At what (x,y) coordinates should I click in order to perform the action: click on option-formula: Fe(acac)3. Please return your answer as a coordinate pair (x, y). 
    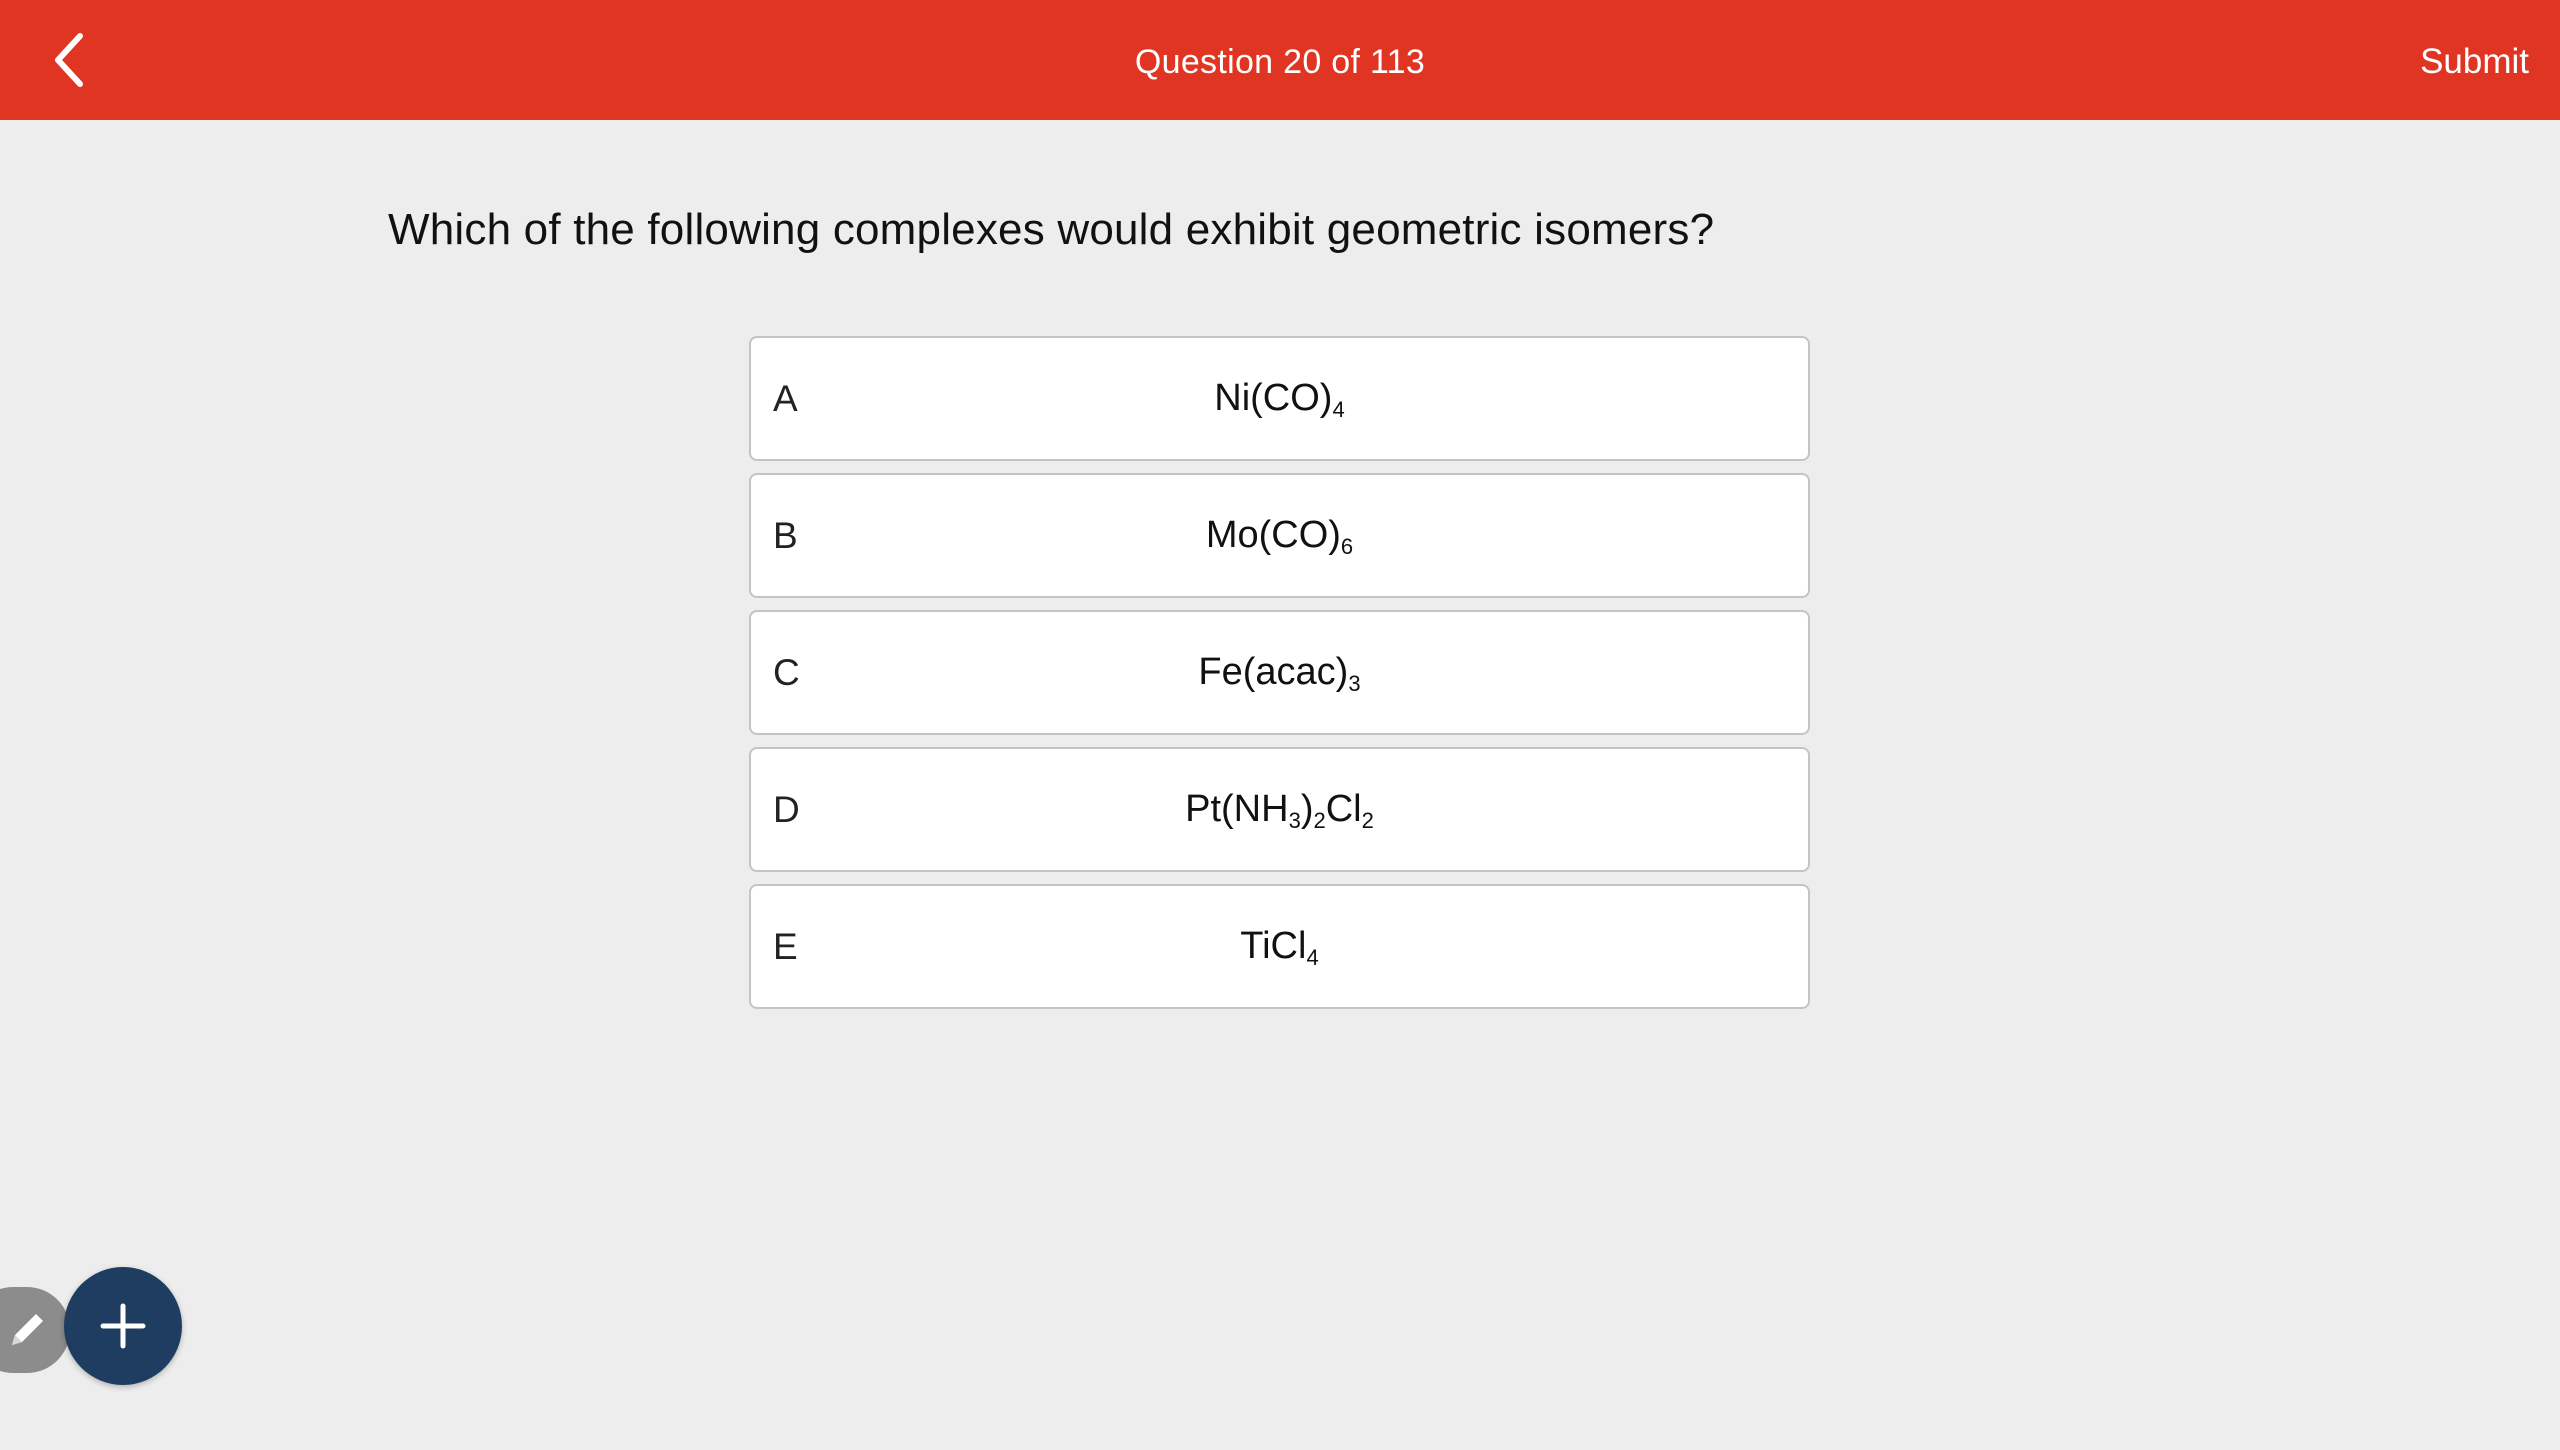
    Looking at the image, I should click on (1279, 672).